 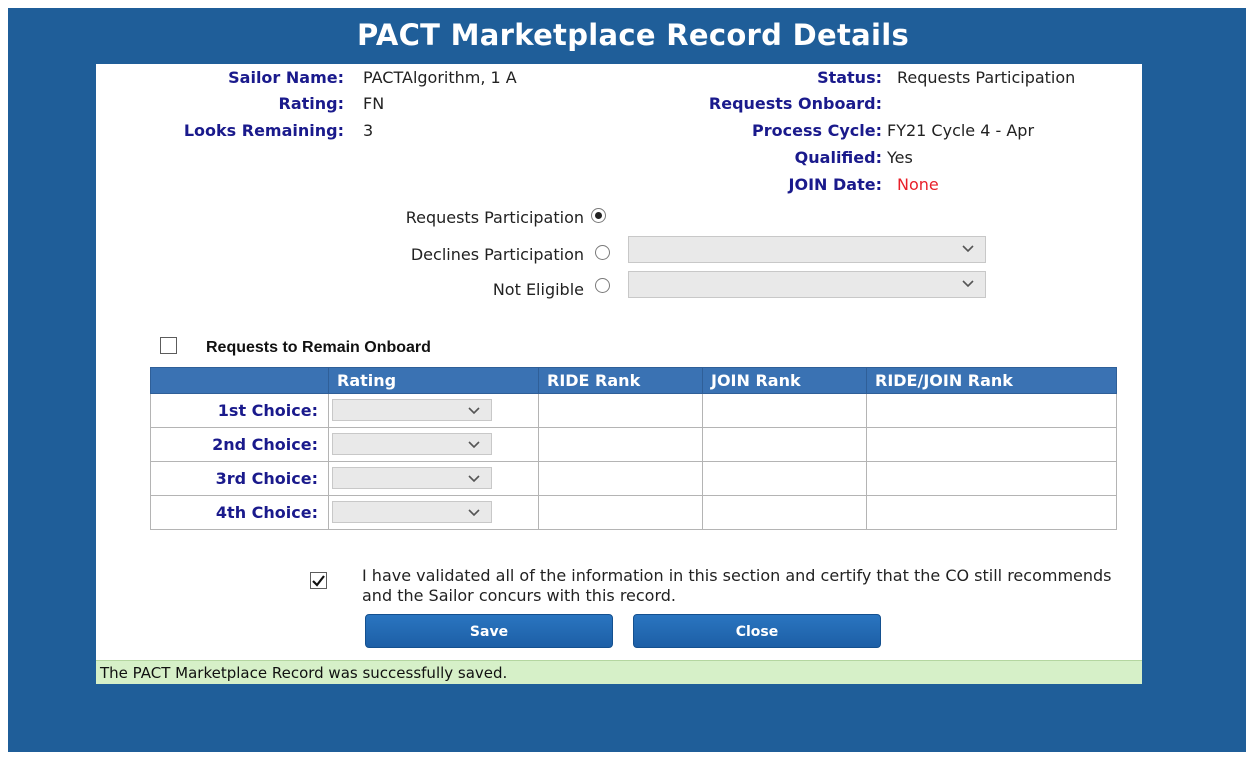 I want to click on column-header-join-rank: JOIN Rank, so click(x=784, y=380).